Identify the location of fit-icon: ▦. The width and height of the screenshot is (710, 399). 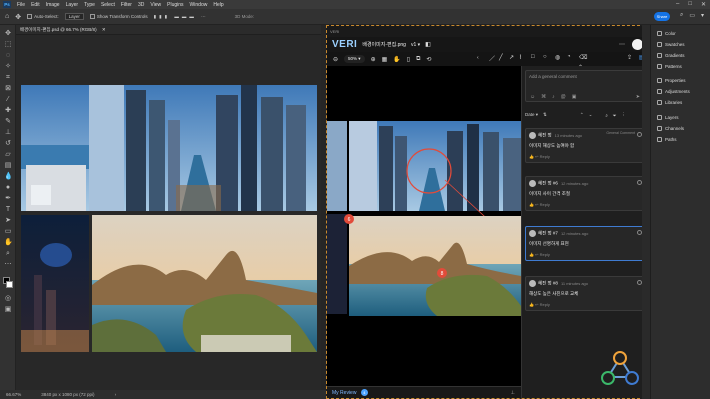
(385, 59).